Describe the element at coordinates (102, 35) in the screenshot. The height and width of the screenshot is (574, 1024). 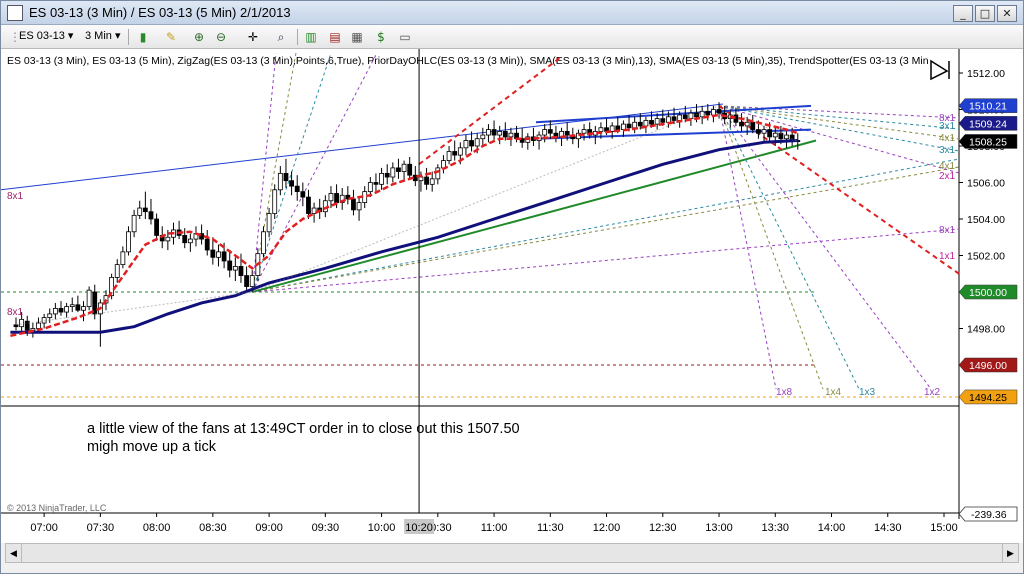
I see `interval-selector: 3 Min ▾` at that location.